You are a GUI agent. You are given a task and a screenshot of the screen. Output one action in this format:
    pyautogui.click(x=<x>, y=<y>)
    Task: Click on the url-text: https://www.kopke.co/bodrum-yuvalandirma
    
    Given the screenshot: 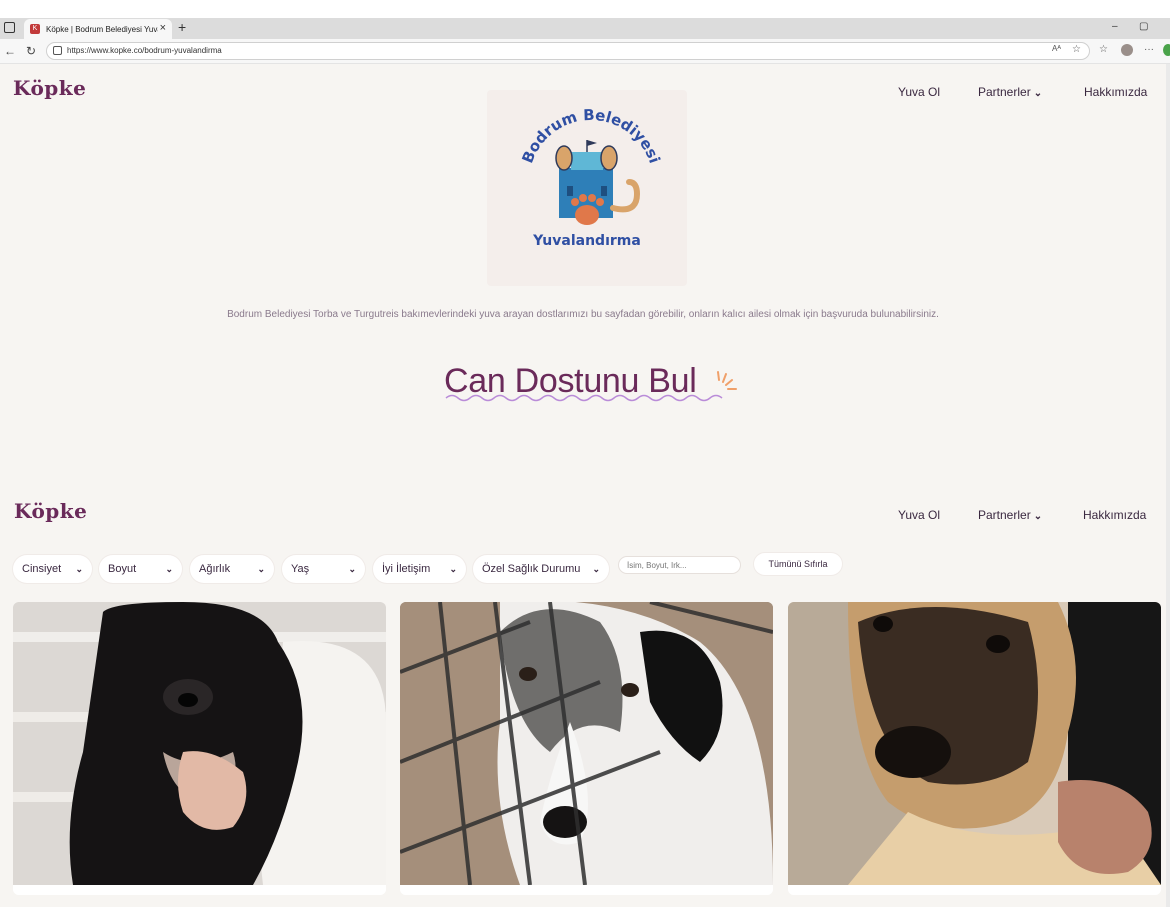 What is the action you would take?
    pyautogui.click(x=144, y=50)
    